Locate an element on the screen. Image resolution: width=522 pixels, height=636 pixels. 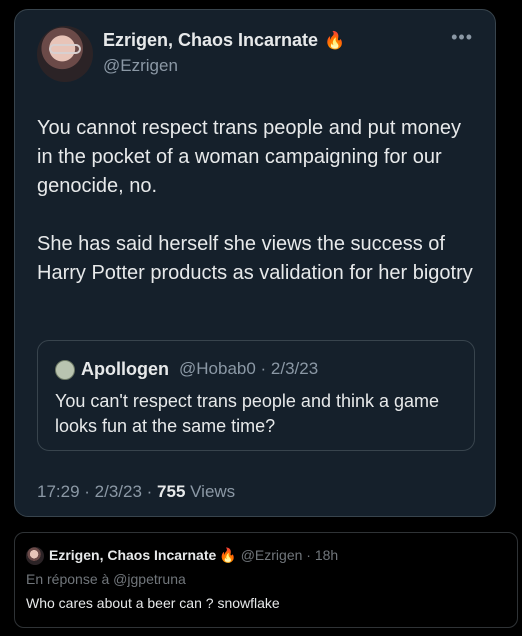
author-name-text: Ezrigen, Chaos Incarnate is located at coordinates (210, 40).